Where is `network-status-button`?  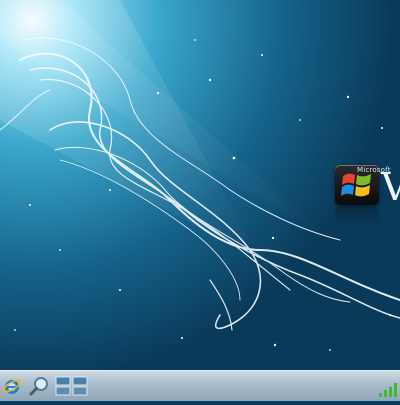
network-status-button is located at coordinates (388, 386).